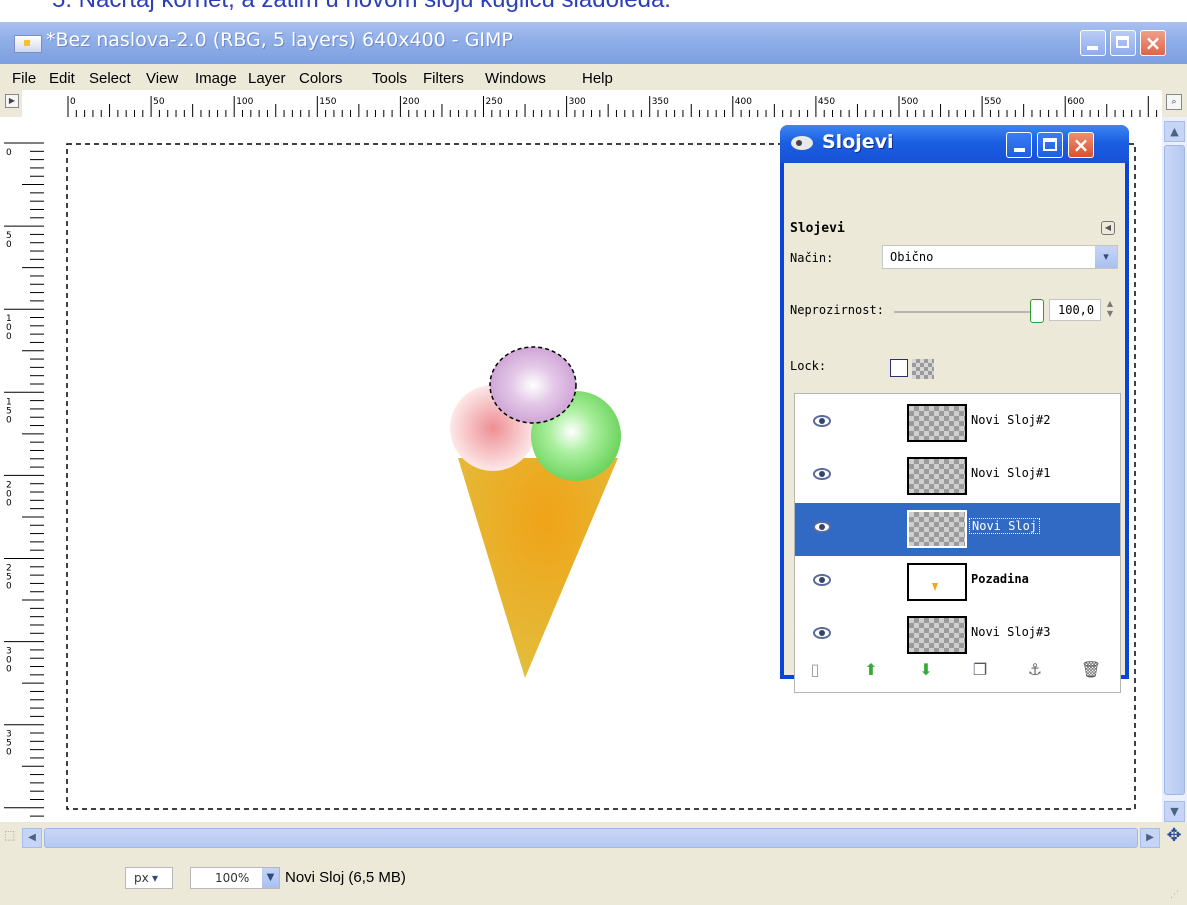 The height and width of the screenshot is (905, 1187). Describe the element at coordinates (1011, 473) in the screenshot. I see `layer-name: Novi Sloj#1` at that location.